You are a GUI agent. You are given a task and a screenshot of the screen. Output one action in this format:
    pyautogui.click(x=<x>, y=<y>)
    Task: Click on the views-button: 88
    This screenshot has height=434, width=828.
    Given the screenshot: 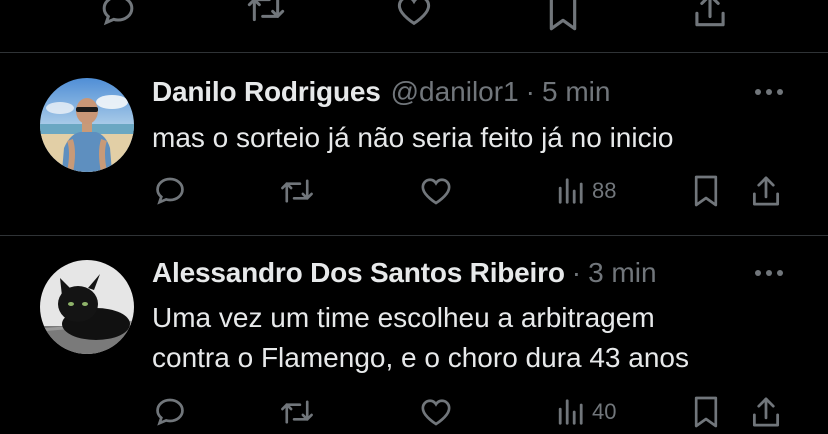 What is the action you would take?
    pyautogui.click(x=586, y=191)
    